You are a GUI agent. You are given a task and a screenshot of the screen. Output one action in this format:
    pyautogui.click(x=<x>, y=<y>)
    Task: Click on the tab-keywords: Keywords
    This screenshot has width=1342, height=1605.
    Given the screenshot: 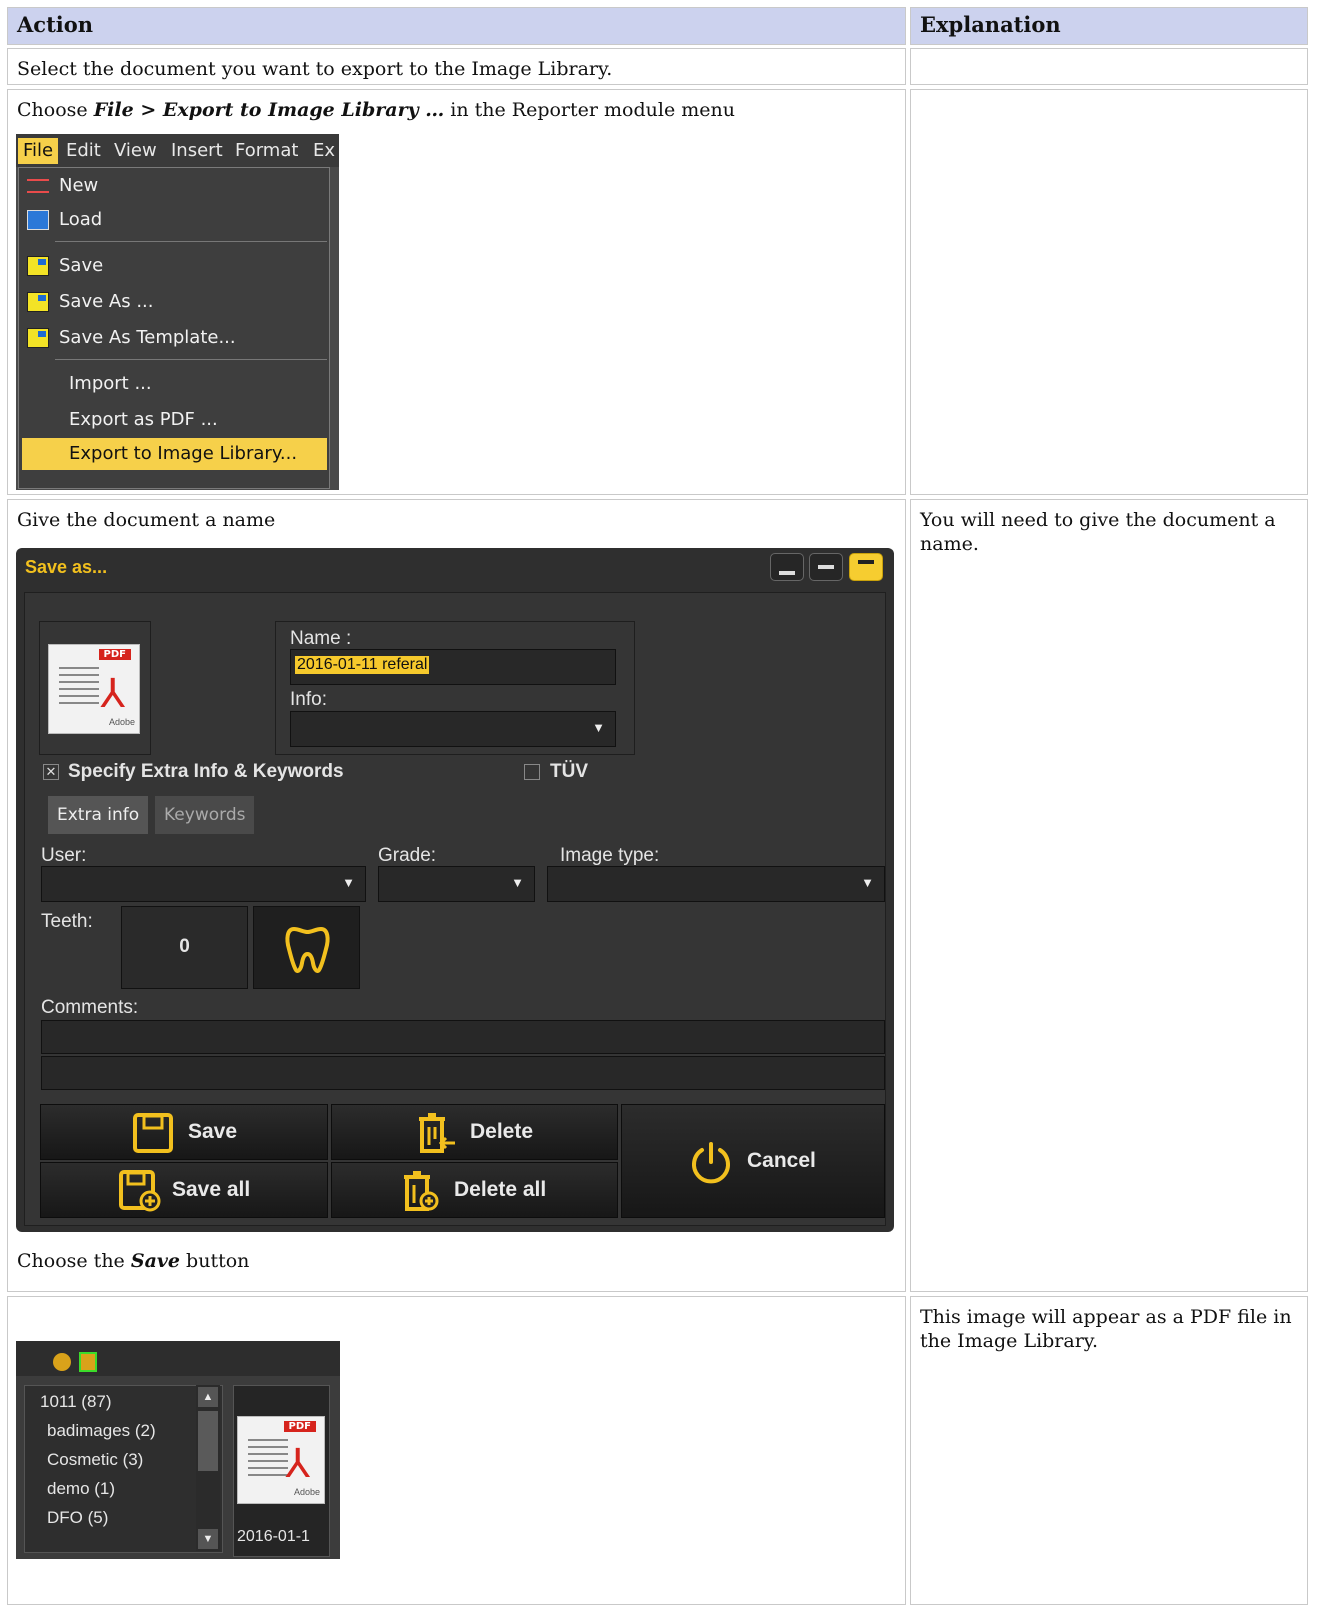 What is the action you would take?
    pyautogui.click(x=205, y=815)
    